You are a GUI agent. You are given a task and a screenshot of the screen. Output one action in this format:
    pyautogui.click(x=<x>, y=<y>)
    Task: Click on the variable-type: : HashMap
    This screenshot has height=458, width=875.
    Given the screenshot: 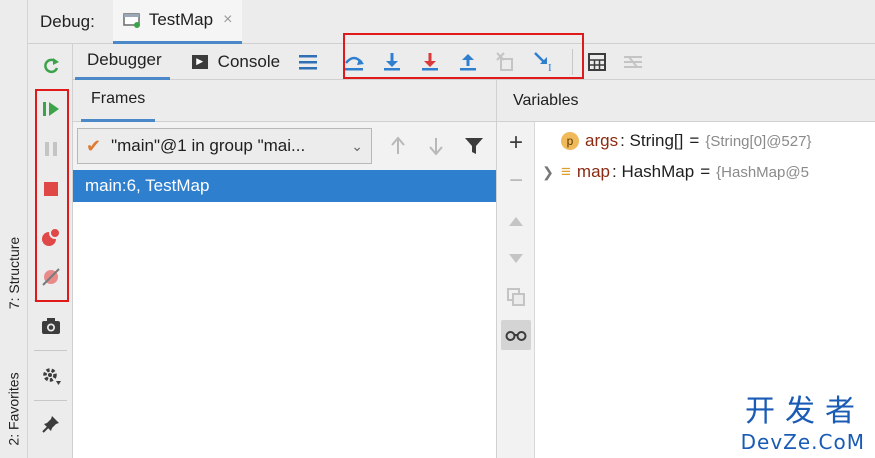 What is the action you would take?
    pyautogui.click(x=653, y=171)
    